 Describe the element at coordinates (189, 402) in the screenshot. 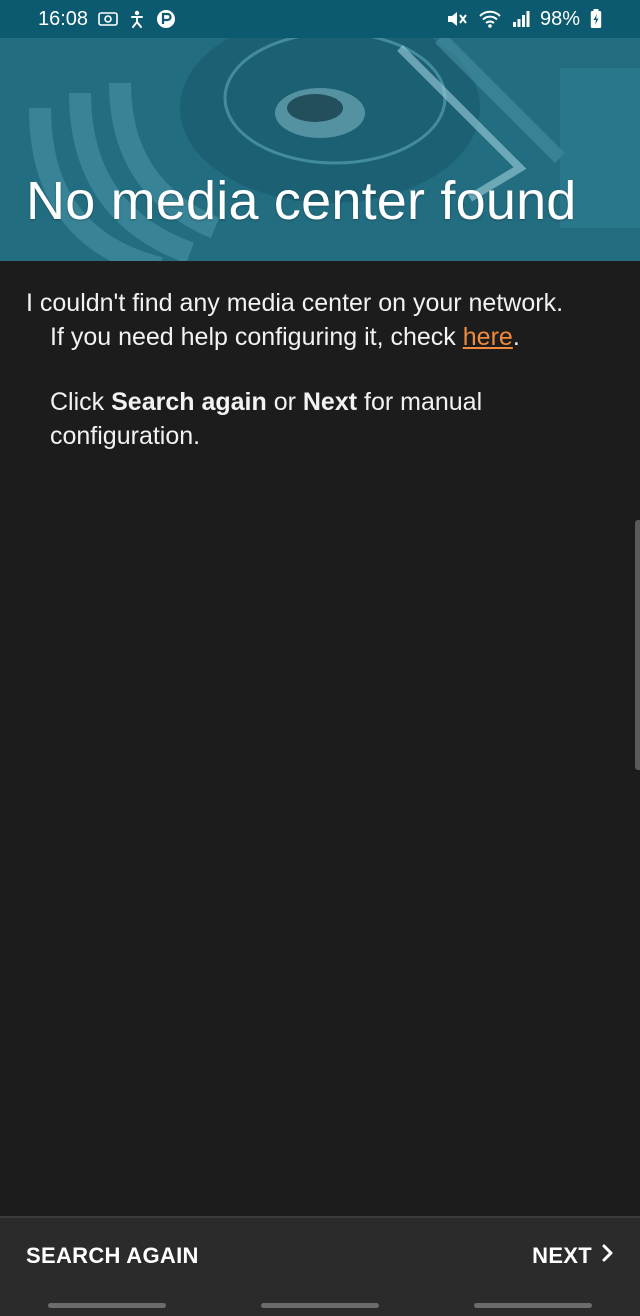

I see `para2-search-again: Search again` at that location.